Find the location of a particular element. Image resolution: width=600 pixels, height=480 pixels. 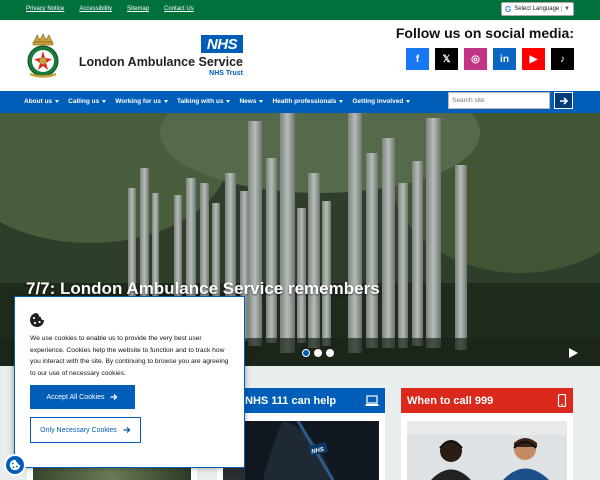

carousel-dots is located at coordinates (318, 353).